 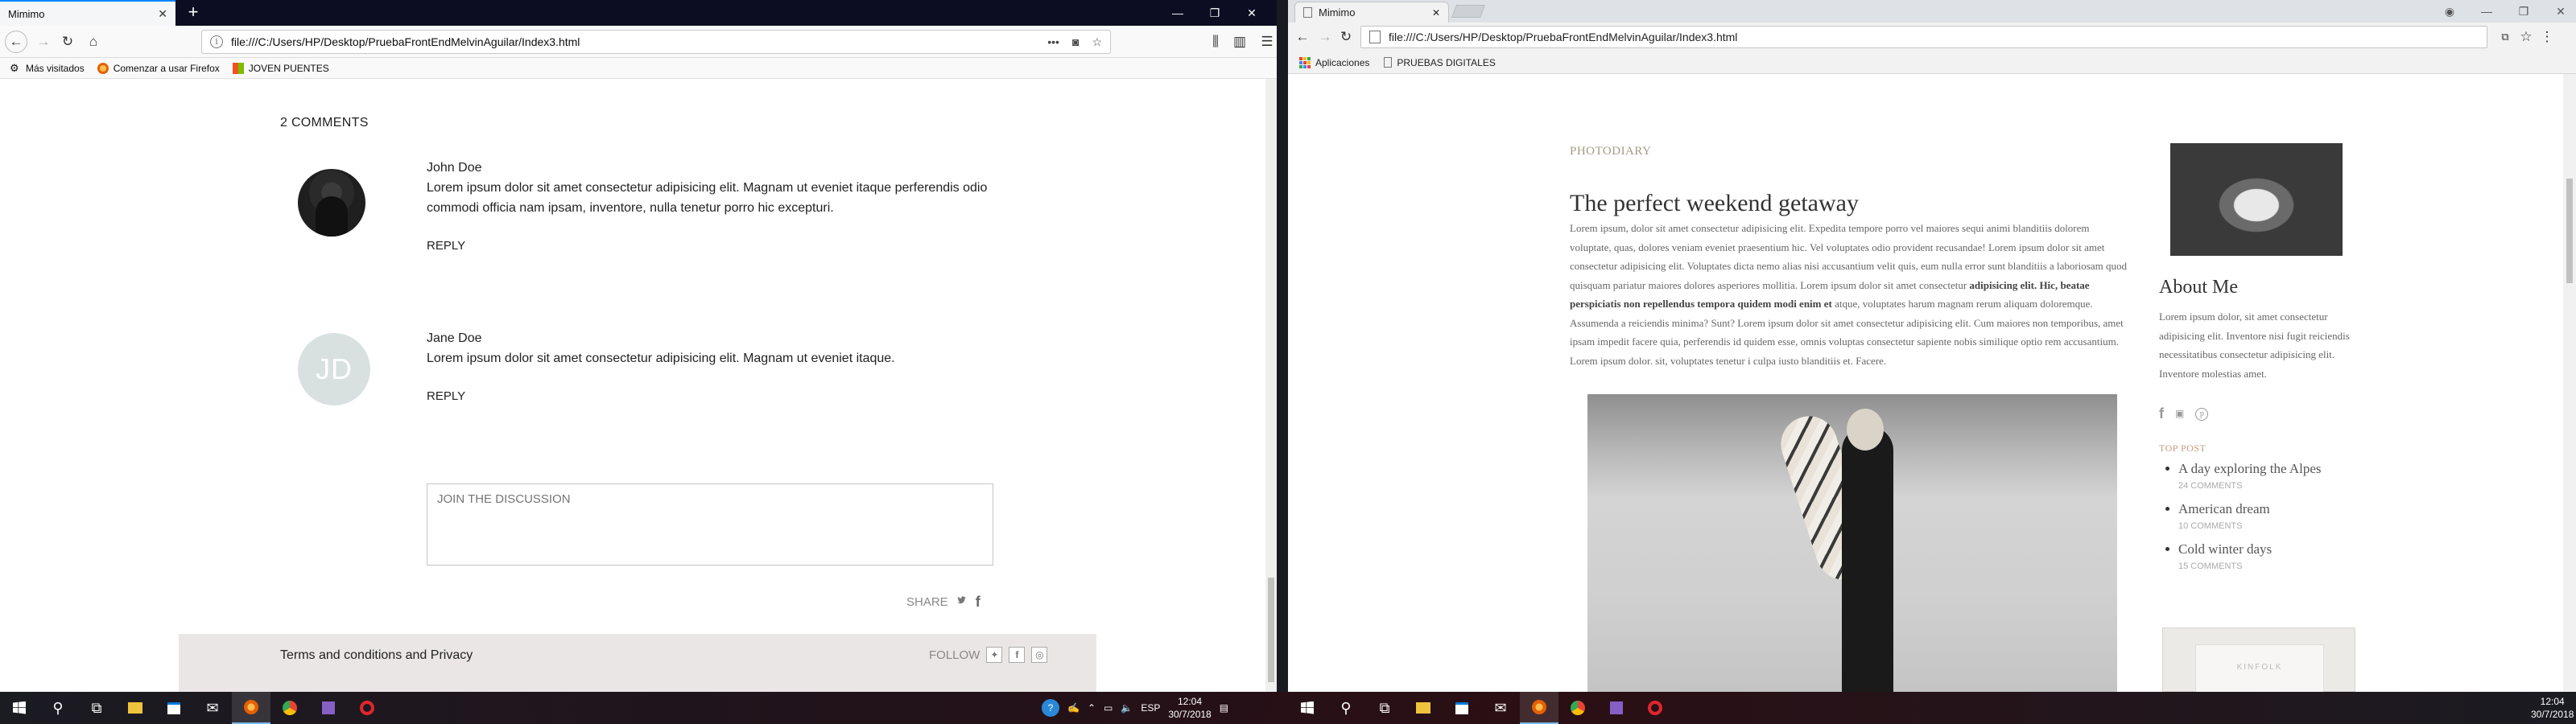 I want to click on bookmark-joven-puentes: JOVEN PUENTES, so click(x=280, y=68).